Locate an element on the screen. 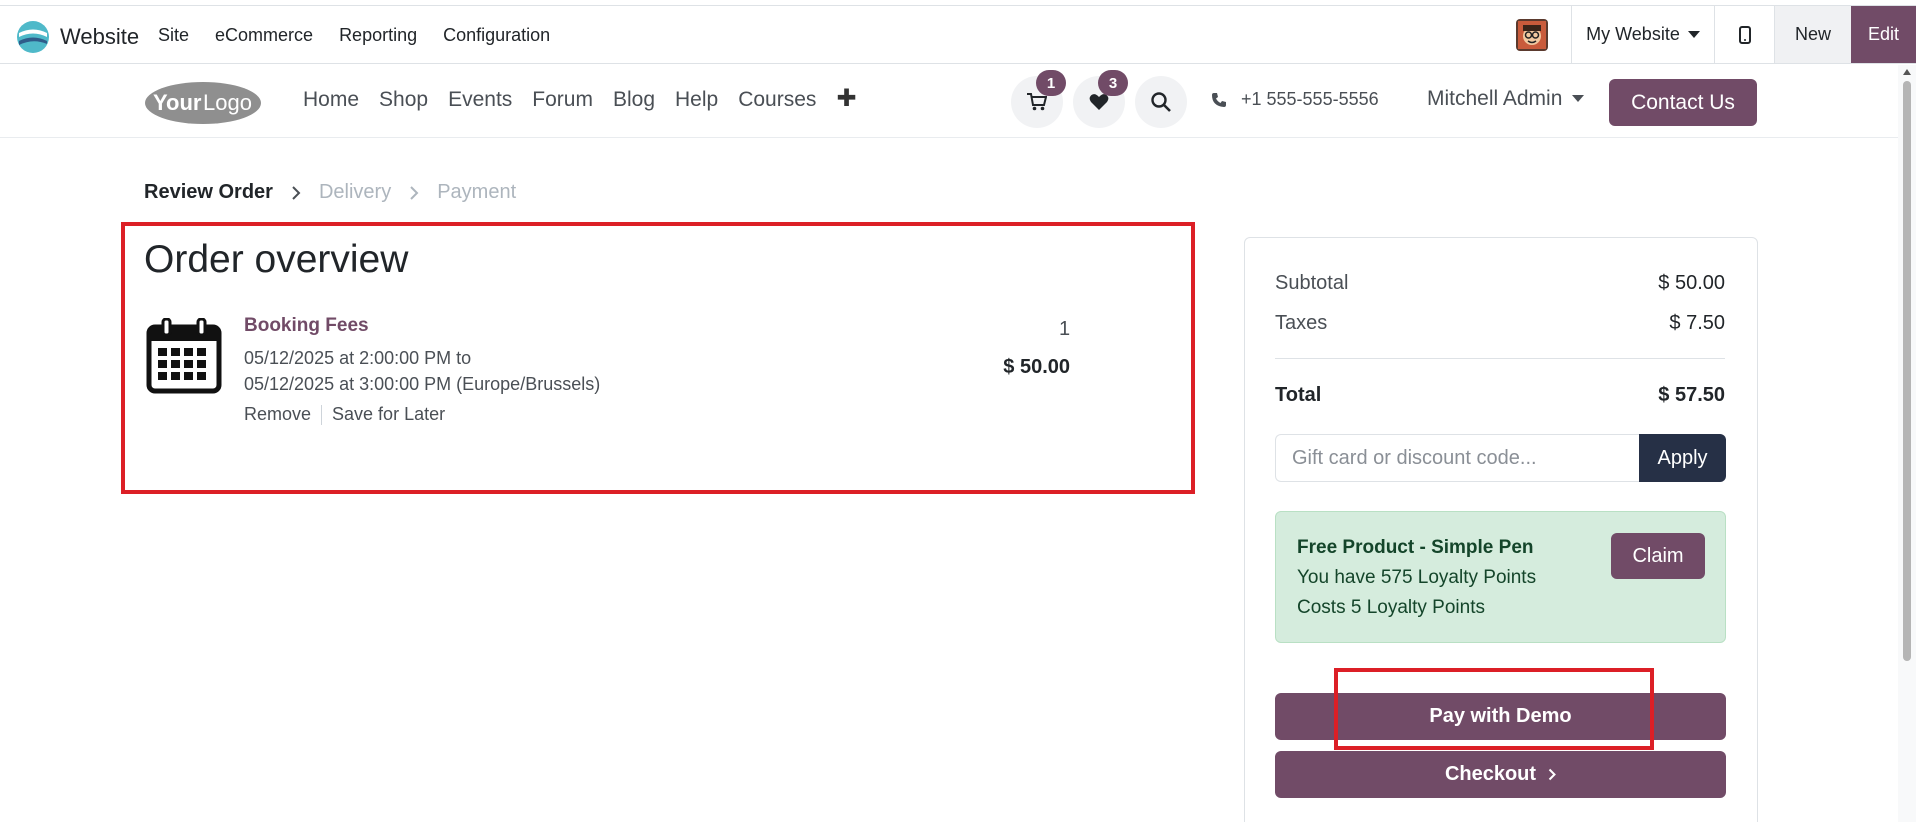  taxes-value: $ 7.50 is located at coordinates (1697, 323).